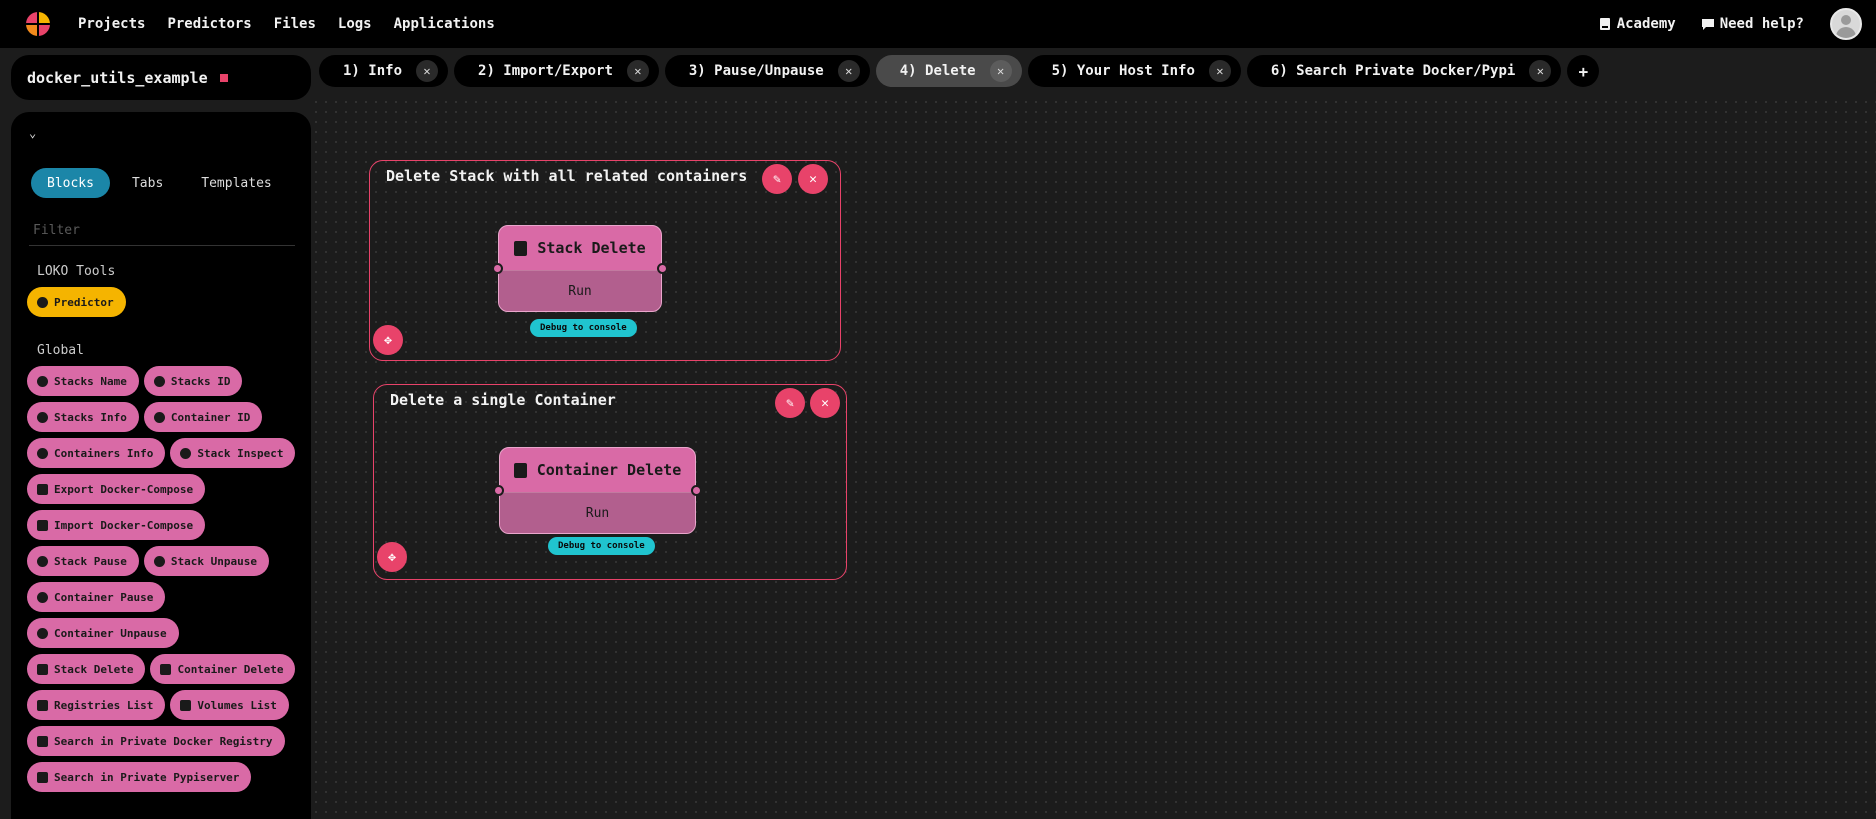  I want to click on block-volumes-list: Volumes List, so click(229, 705).